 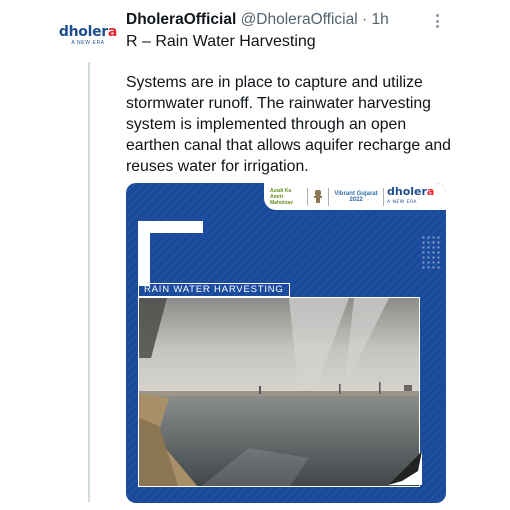 I want to click on avatar-brand: dholera, so click(x=88, y=32).